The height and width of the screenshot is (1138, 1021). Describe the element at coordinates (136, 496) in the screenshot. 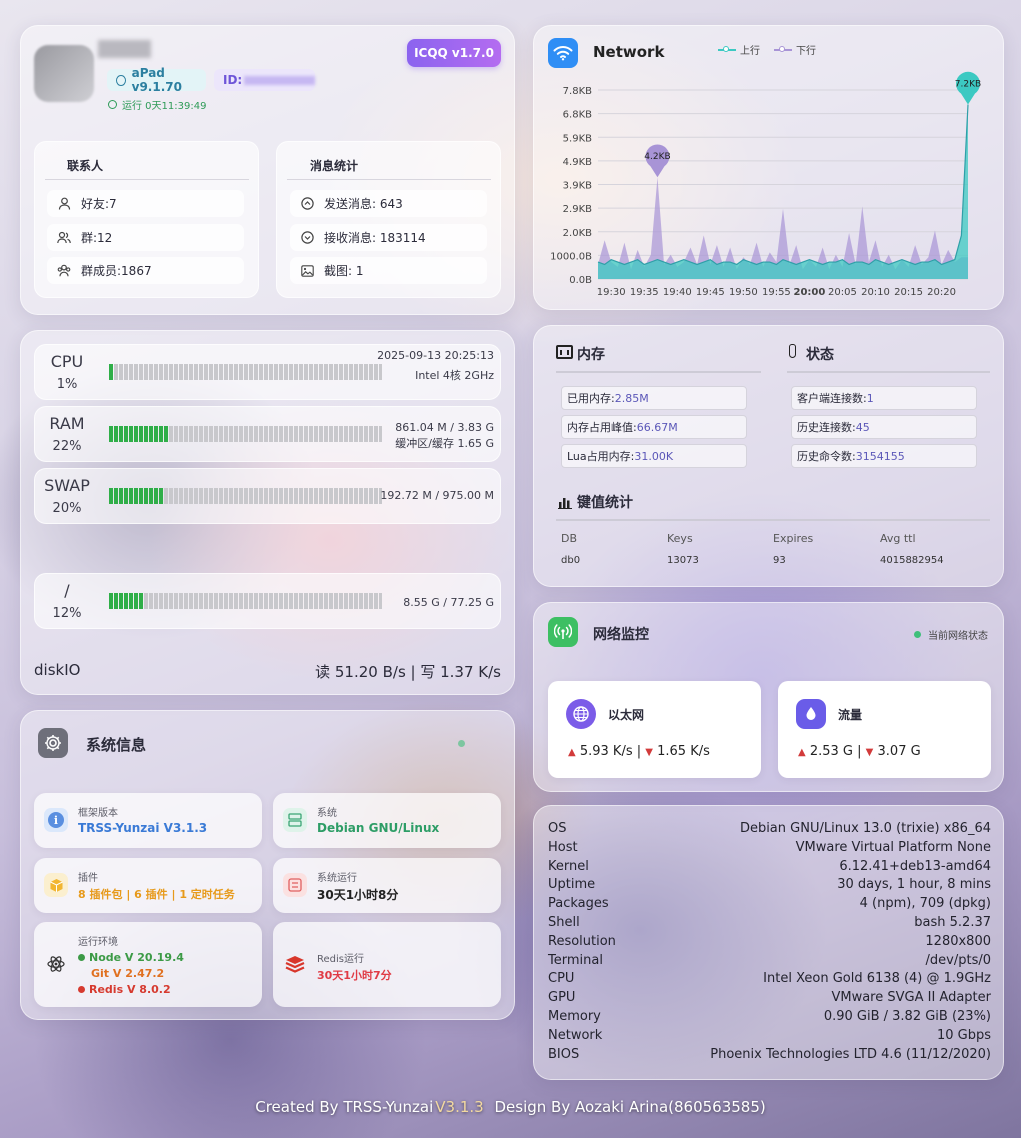

I see `swap-bar-fill` at that location.